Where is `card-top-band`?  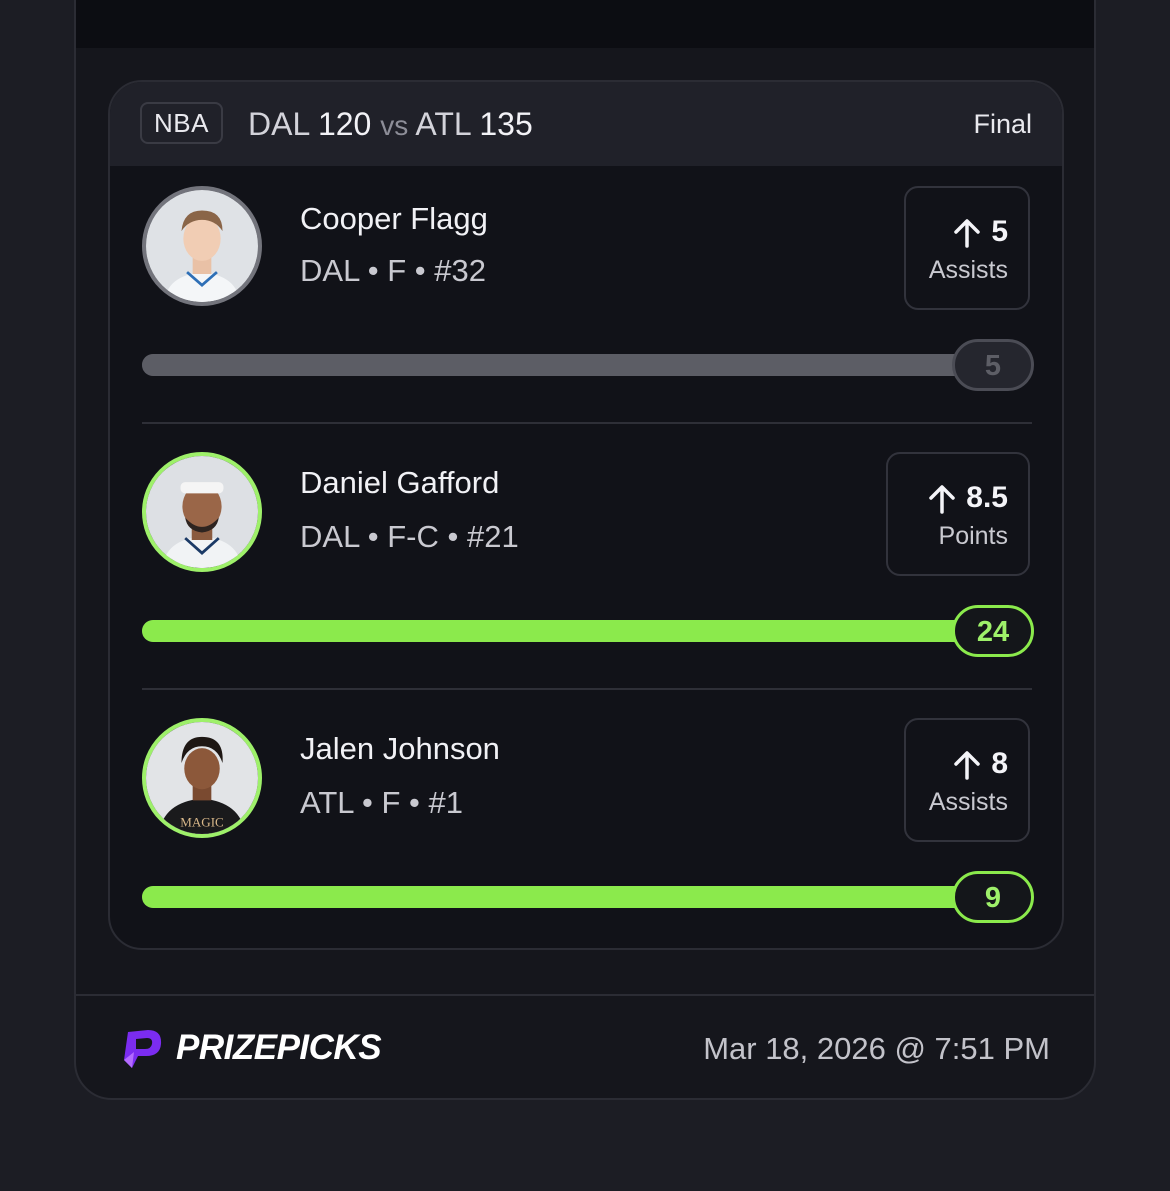
card-top-band is located at coordinates (585, 24).